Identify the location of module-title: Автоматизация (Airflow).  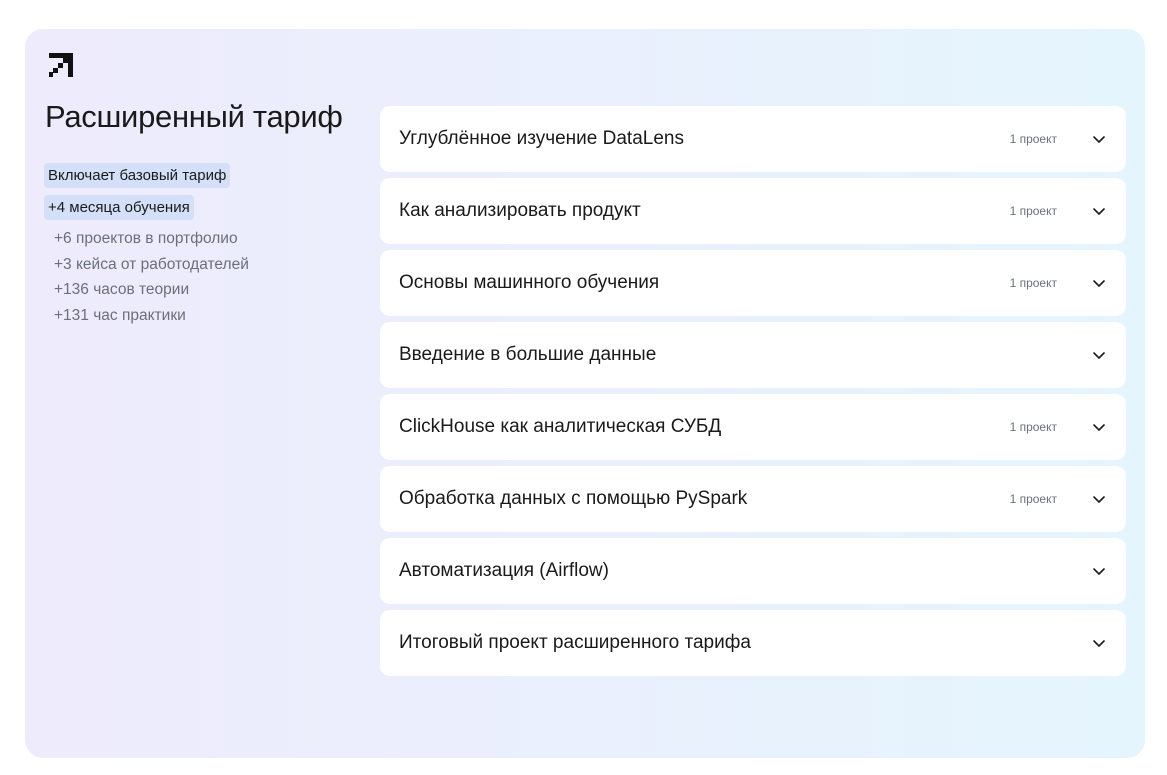
(504, 570).